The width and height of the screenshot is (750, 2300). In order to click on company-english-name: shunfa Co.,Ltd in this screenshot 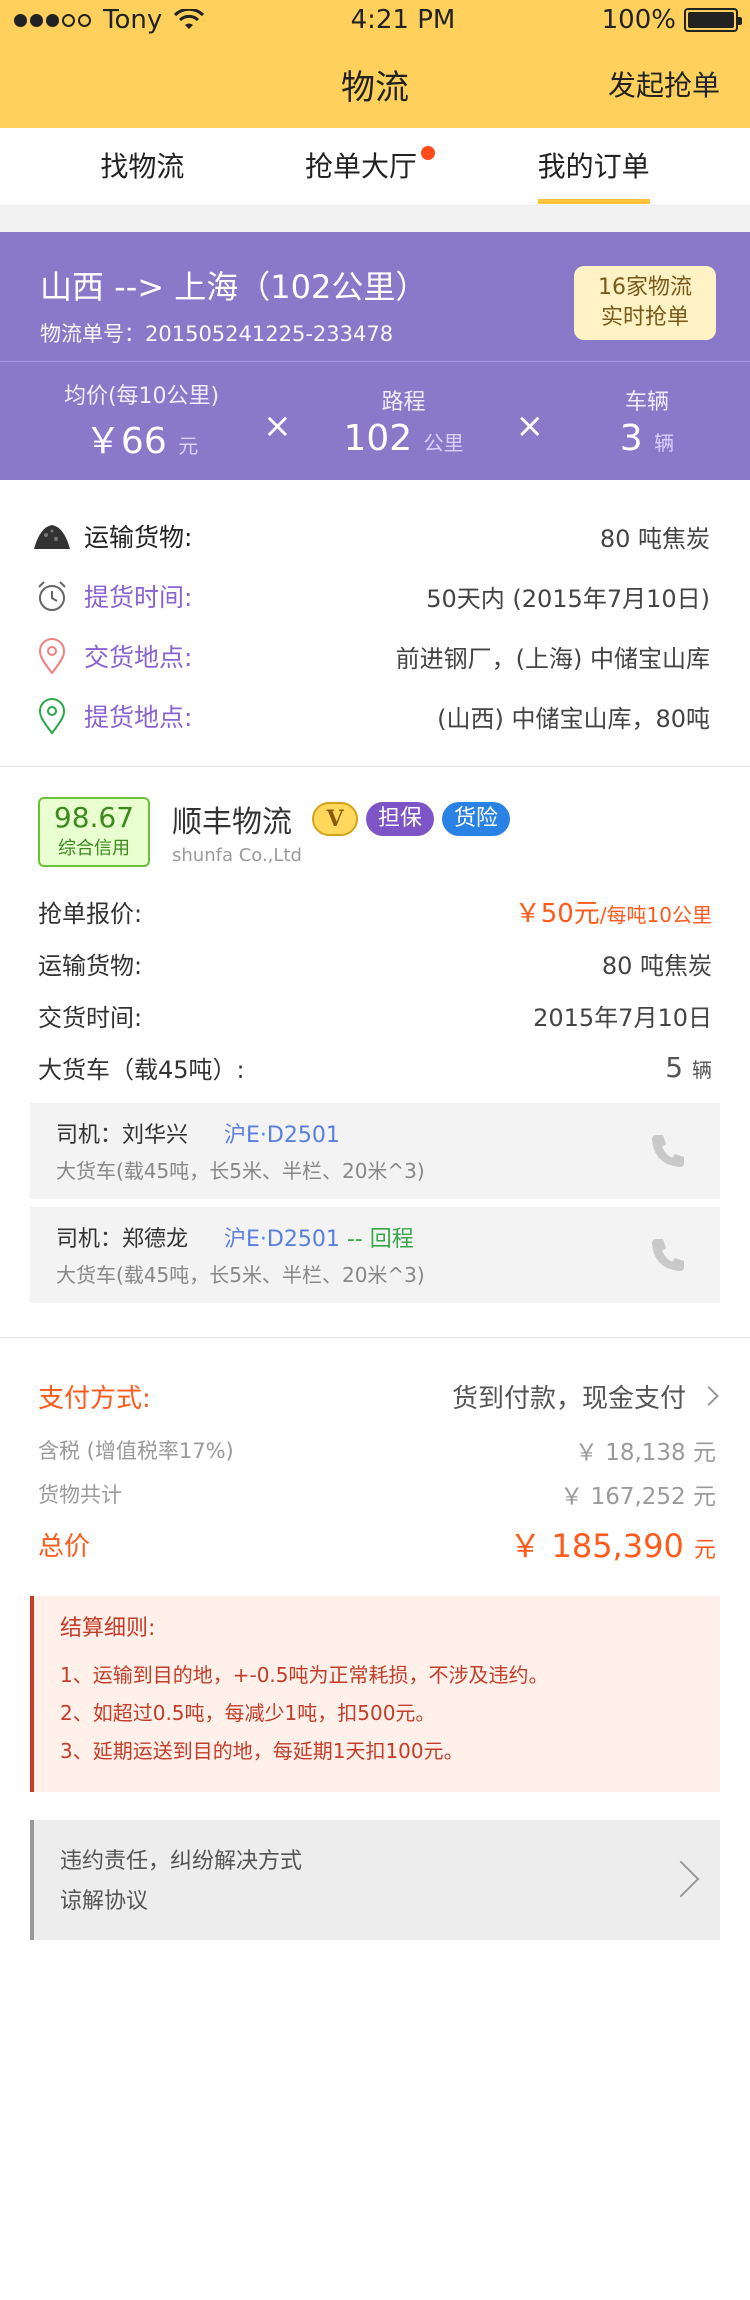, I will do `click(237, 855)`.